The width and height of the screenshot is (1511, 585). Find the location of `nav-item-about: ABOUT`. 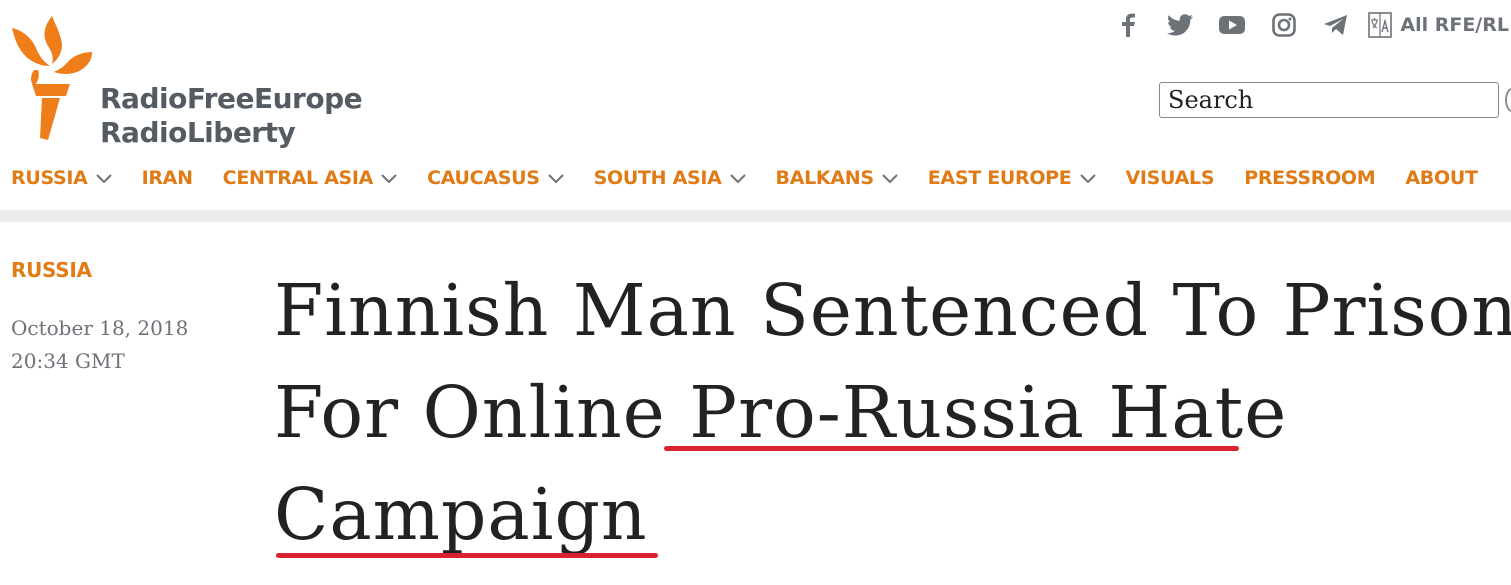

nav-item-about: ABOUT is located at coordinates (1441, 178).